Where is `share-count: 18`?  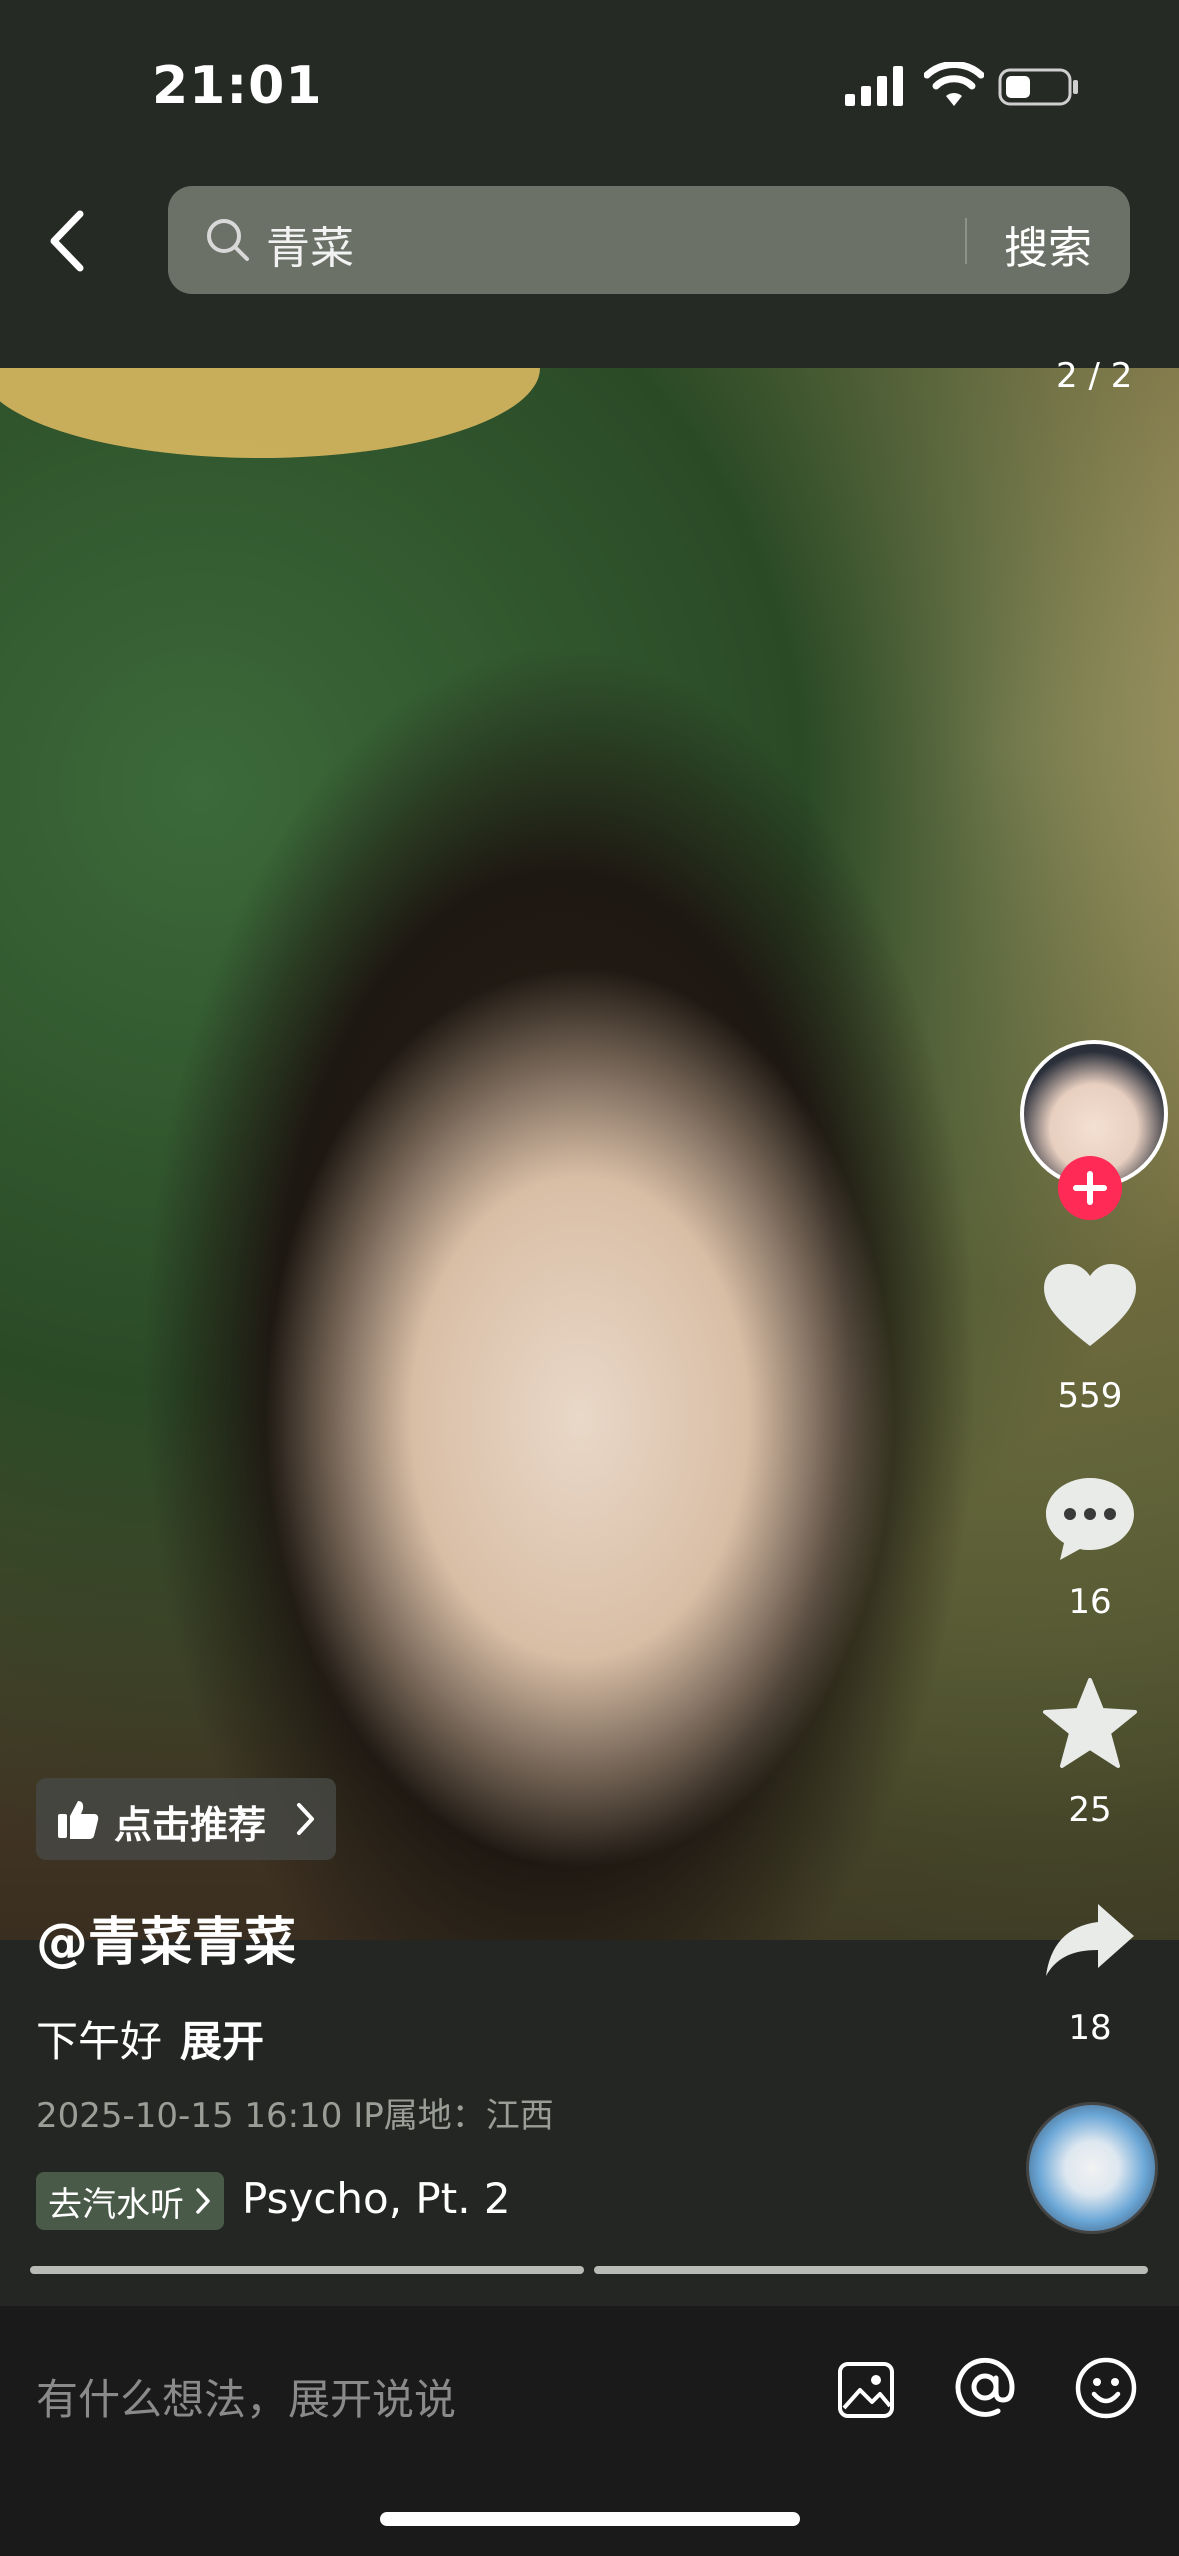
share-count: 18 is located at coordinates (1090, 2028).